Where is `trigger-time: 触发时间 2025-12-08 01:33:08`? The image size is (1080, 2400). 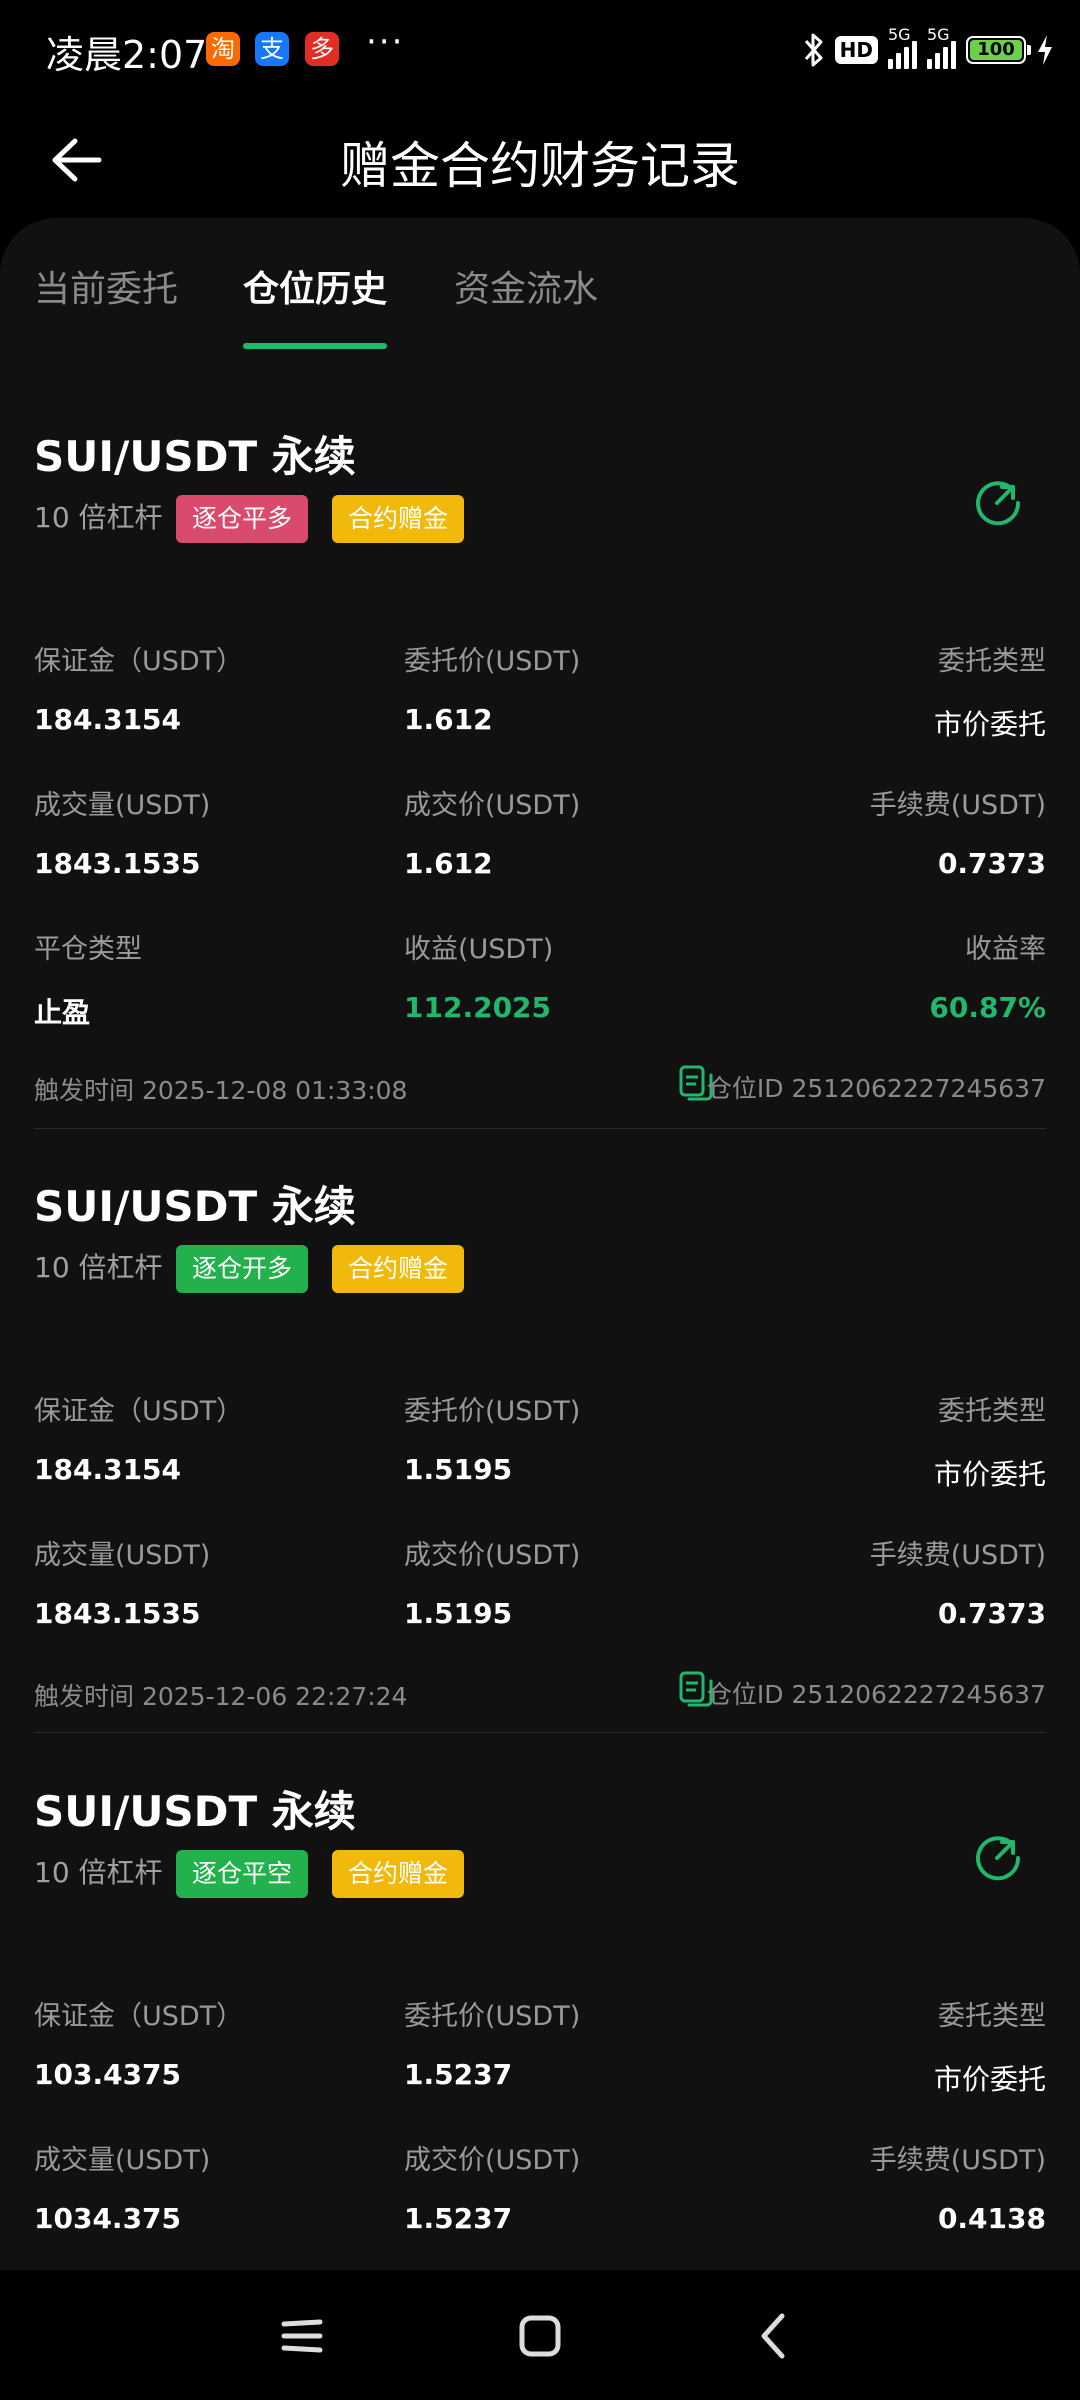 trigger-time: 触发时间 2025-12-08 01:33:08 is located at coordinates (221, 1090).